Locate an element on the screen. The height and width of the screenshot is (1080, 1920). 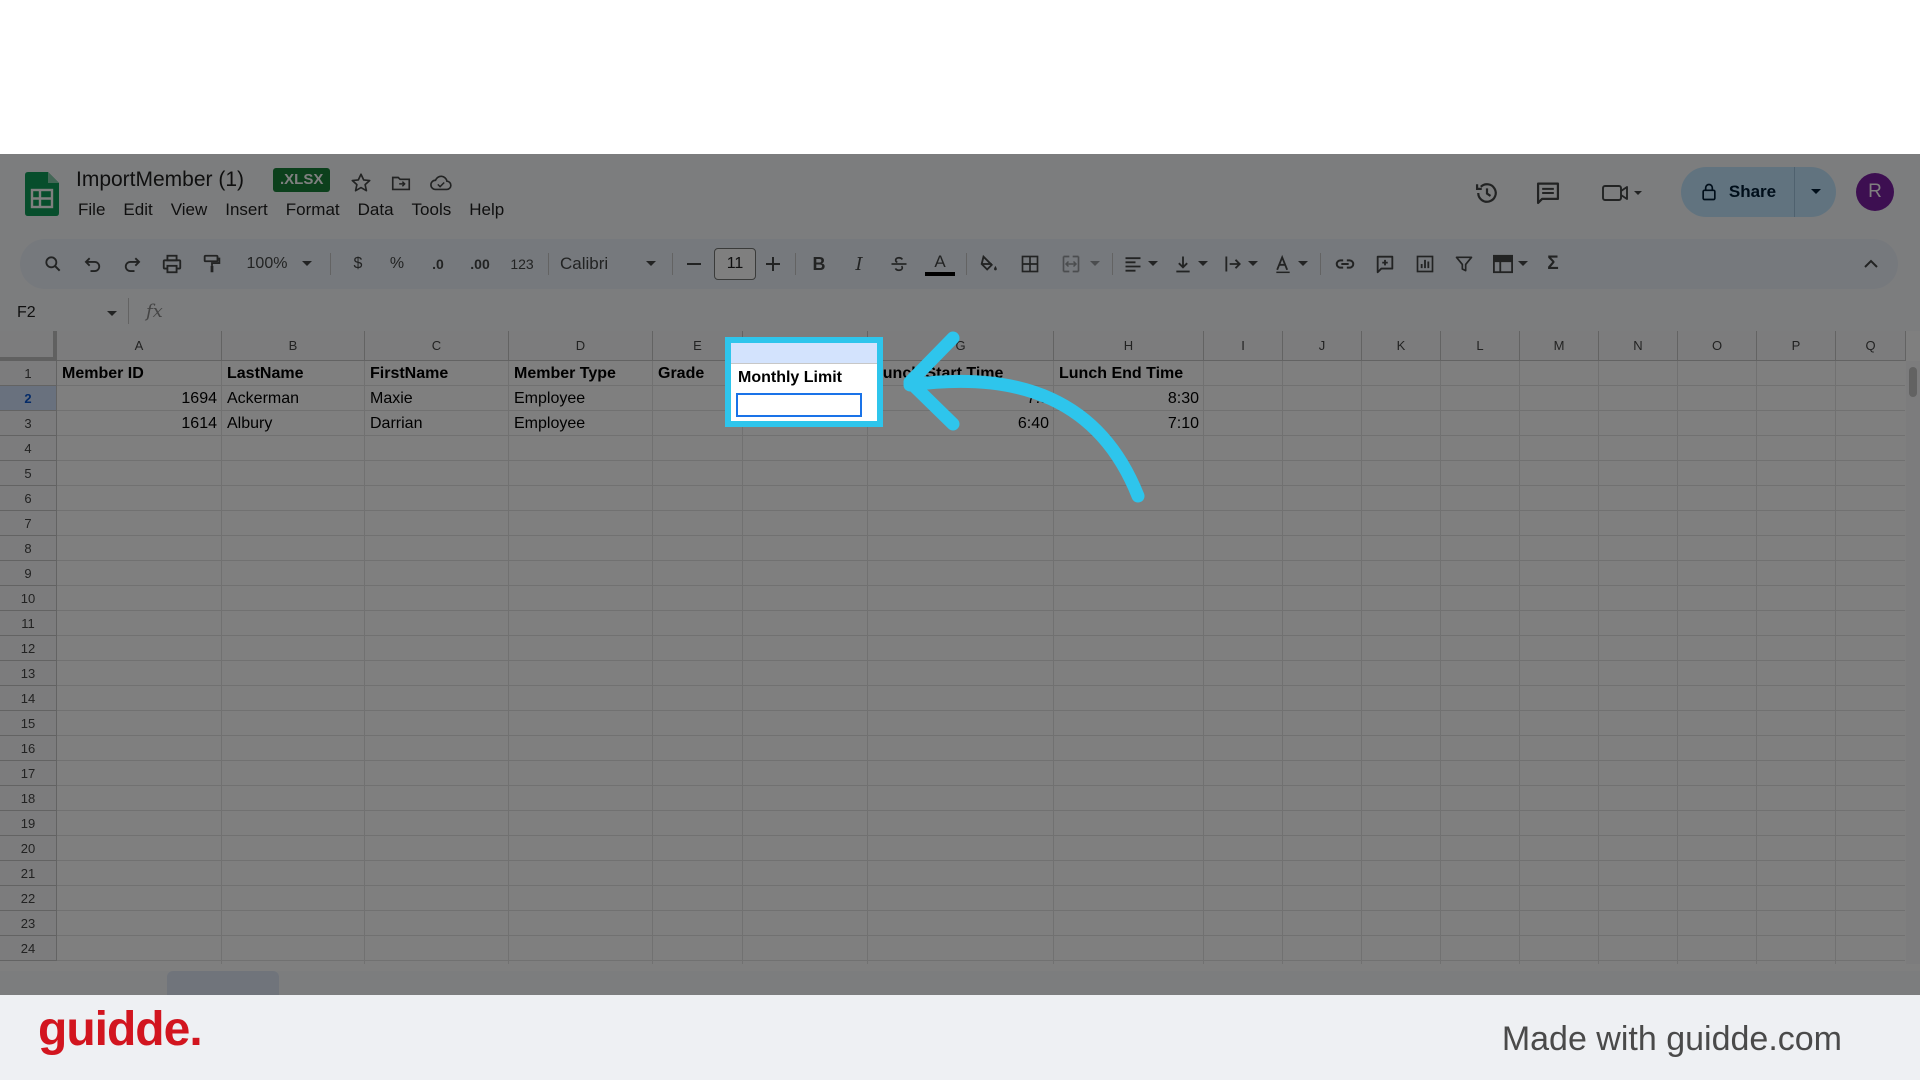
guidde-logo: guidde. is located at coordinates (120, 1029).